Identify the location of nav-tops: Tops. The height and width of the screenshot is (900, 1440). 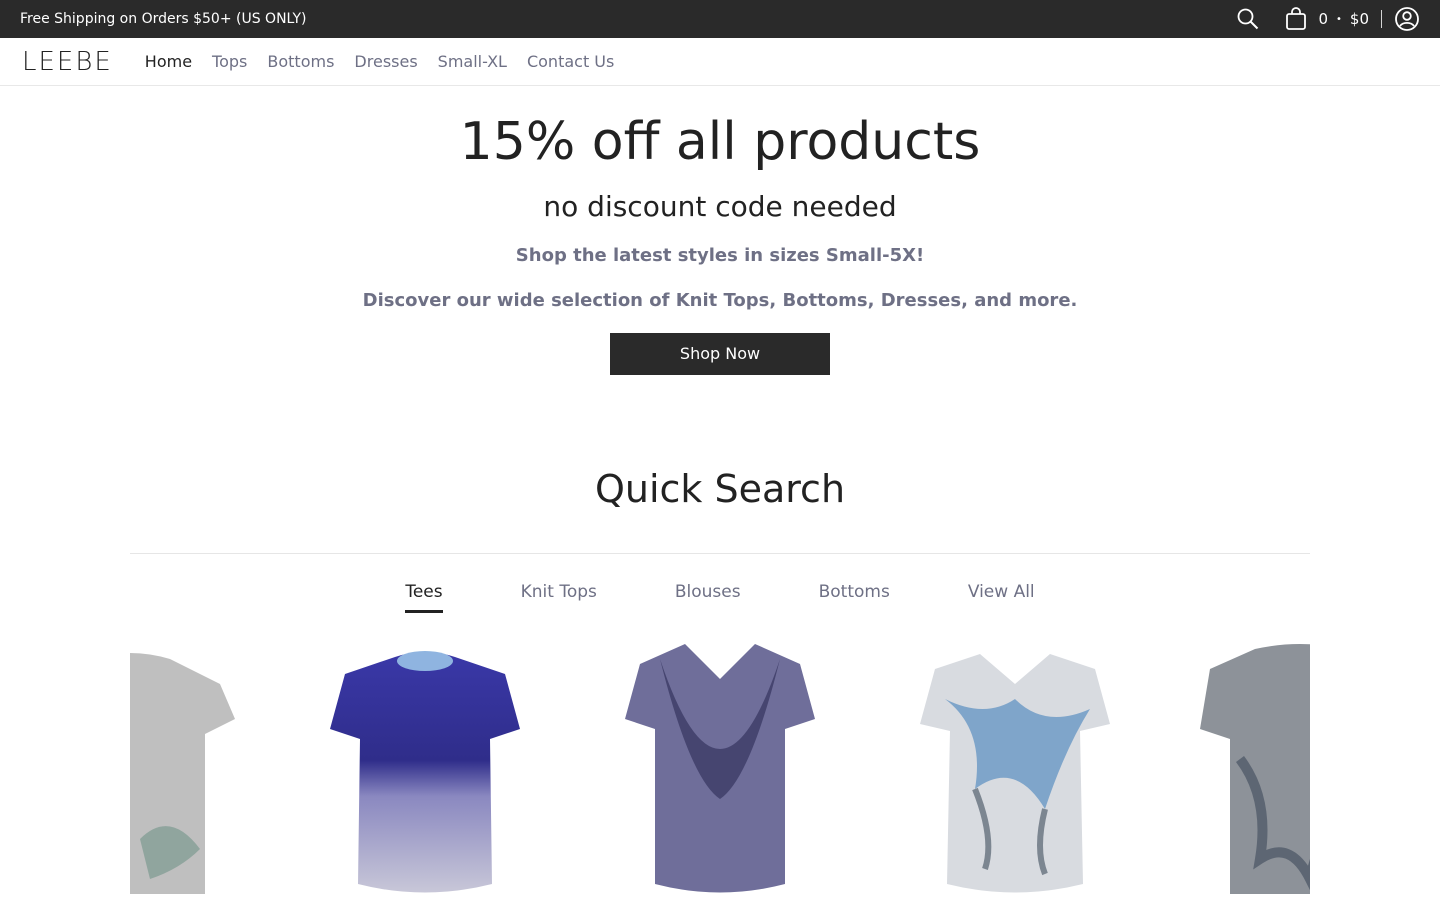
(229, 61).